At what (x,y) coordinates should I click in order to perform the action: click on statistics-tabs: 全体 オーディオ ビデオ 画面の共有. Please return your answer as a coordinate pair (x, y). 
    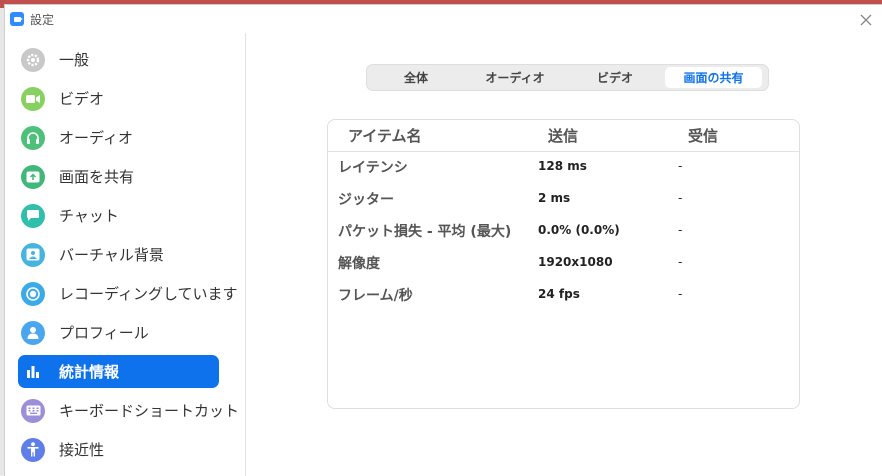
    Looking at the image, I should click on (567, 77).